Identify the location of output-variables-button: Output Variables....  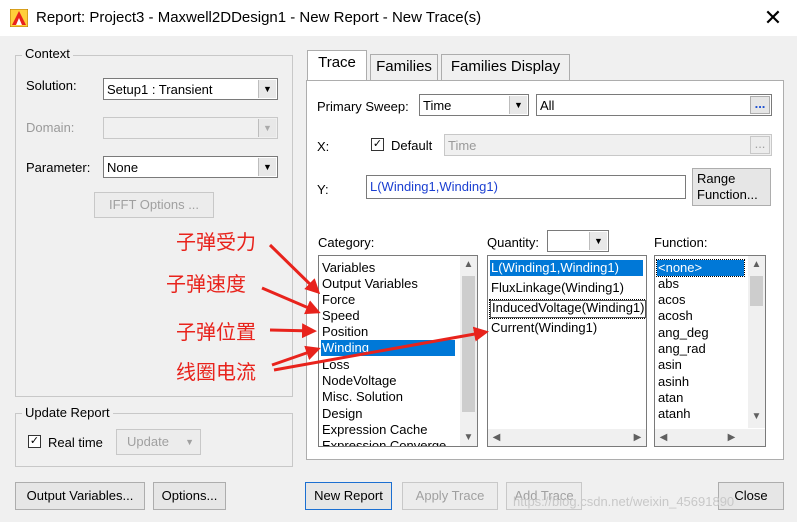
(80, 496).